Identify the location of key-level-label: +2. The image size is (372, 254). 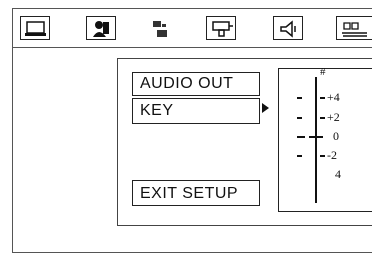
(333, 117).